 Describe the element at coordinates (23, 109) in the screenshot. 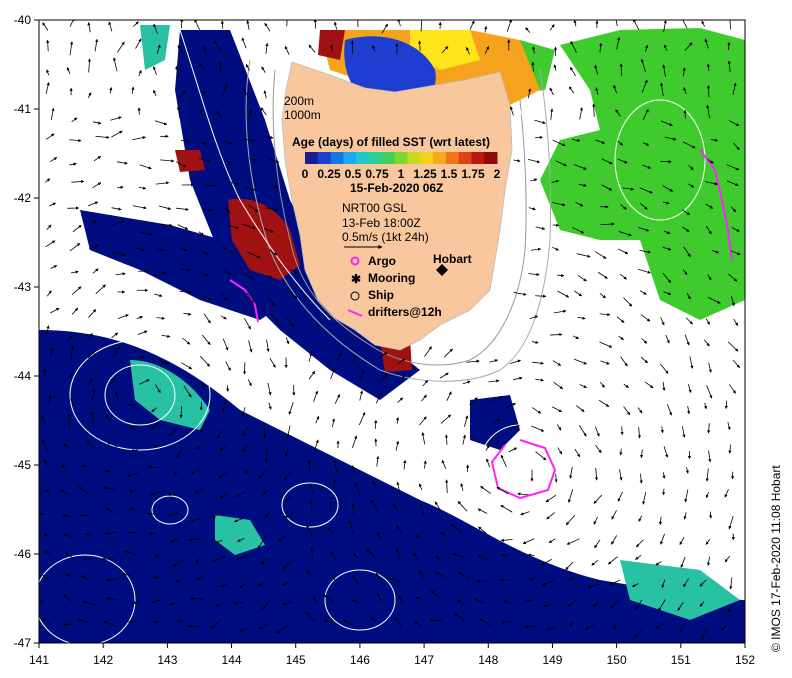

I see `lat-tick-label: -41` at that location.